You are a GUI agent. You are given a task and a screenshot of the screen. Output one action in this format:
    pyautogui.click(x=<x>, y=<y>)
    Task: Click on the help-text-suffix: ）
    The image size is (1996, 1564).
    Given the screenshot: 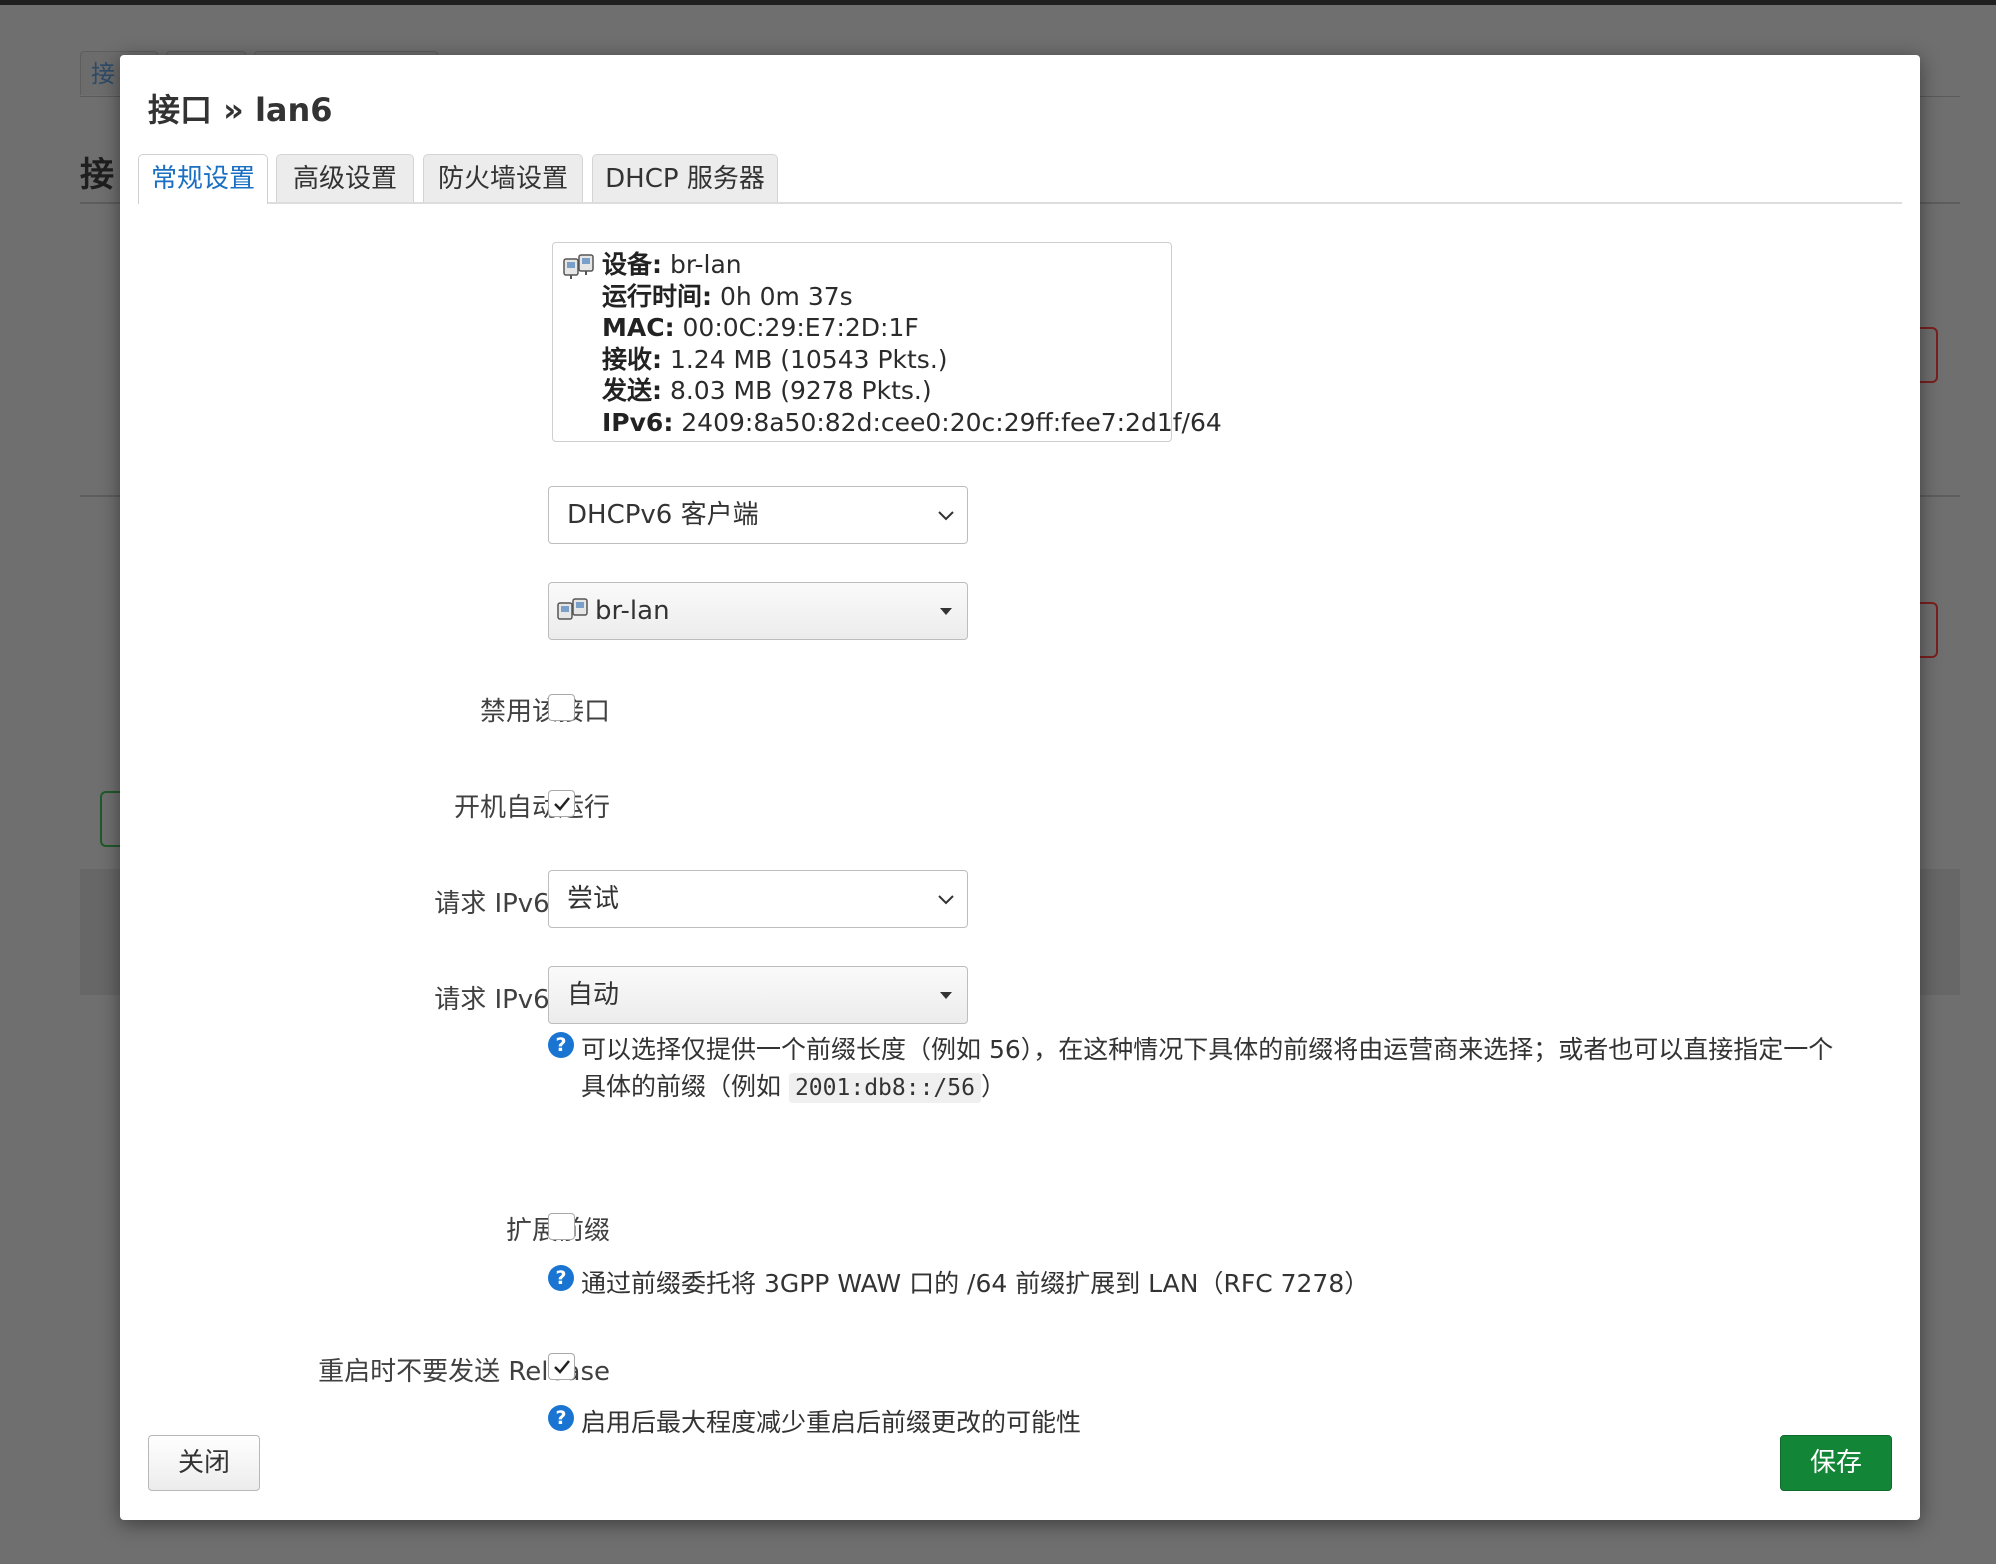 What is the action you would take?
    pyautogui.click(x=993, y=1086)
    